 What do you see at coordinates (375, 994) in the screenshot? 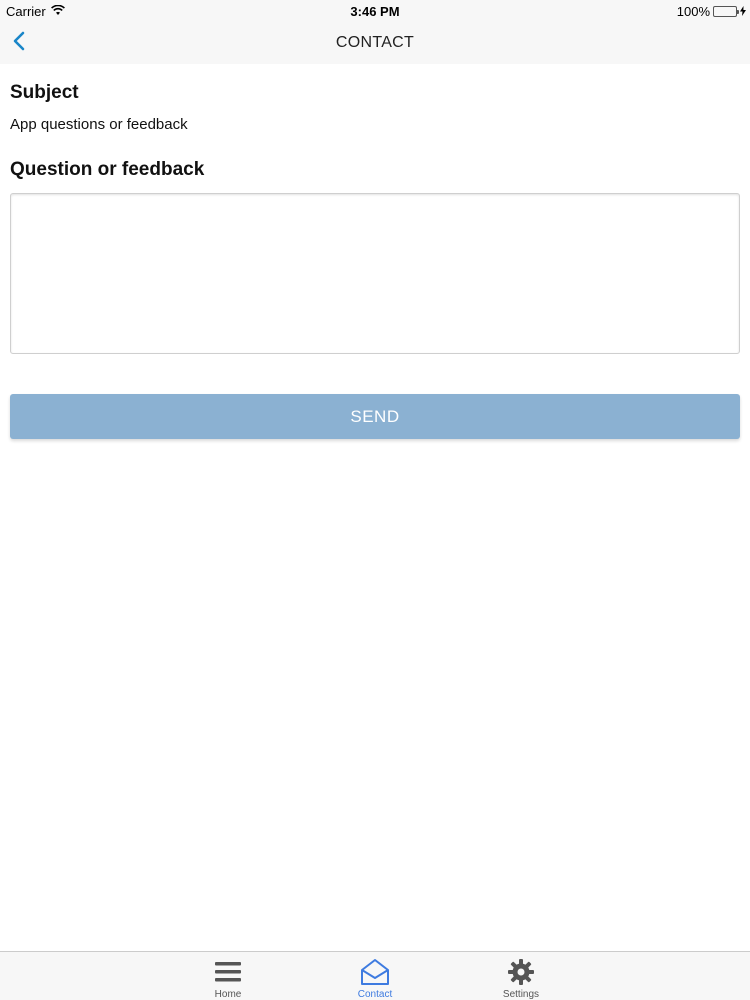
I see `tab-contact-label: Contact` at bounding box center [375, 994].